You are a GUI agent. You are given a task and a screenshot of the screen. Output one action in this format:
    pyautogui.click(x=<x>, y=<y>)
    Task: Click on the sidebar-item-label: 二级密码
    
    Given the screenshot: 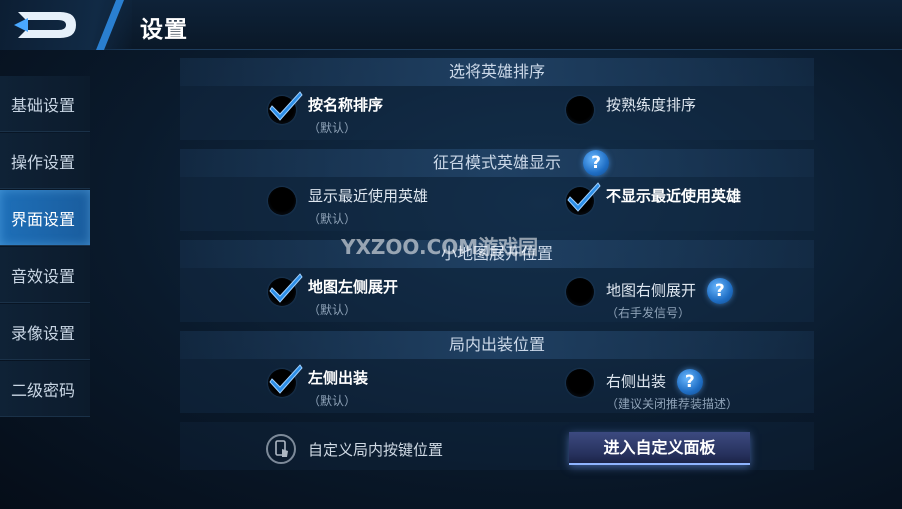 What is the action you would take?
    pyautogui.click(x=43, y=390)
    